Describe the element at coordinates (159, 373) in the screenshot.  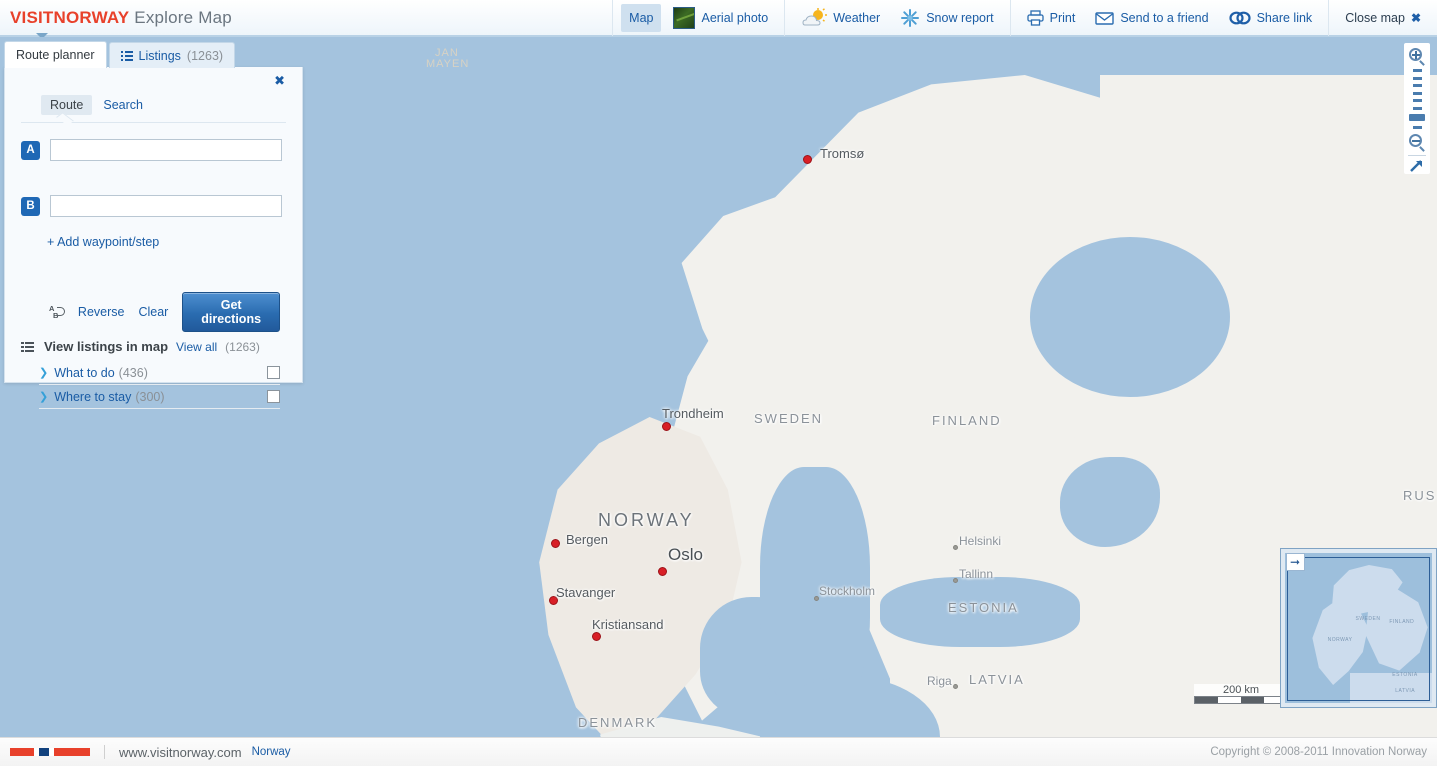
I see `category-row: ❯ What to do (436)` at that location.